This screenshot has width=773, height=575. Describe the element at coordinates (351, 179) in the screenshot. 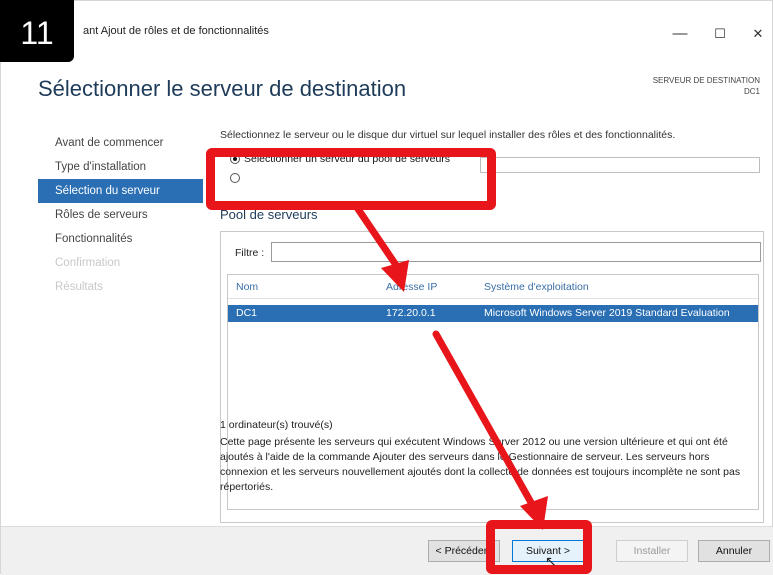

I see `highlight-server-pool-option` at that location.